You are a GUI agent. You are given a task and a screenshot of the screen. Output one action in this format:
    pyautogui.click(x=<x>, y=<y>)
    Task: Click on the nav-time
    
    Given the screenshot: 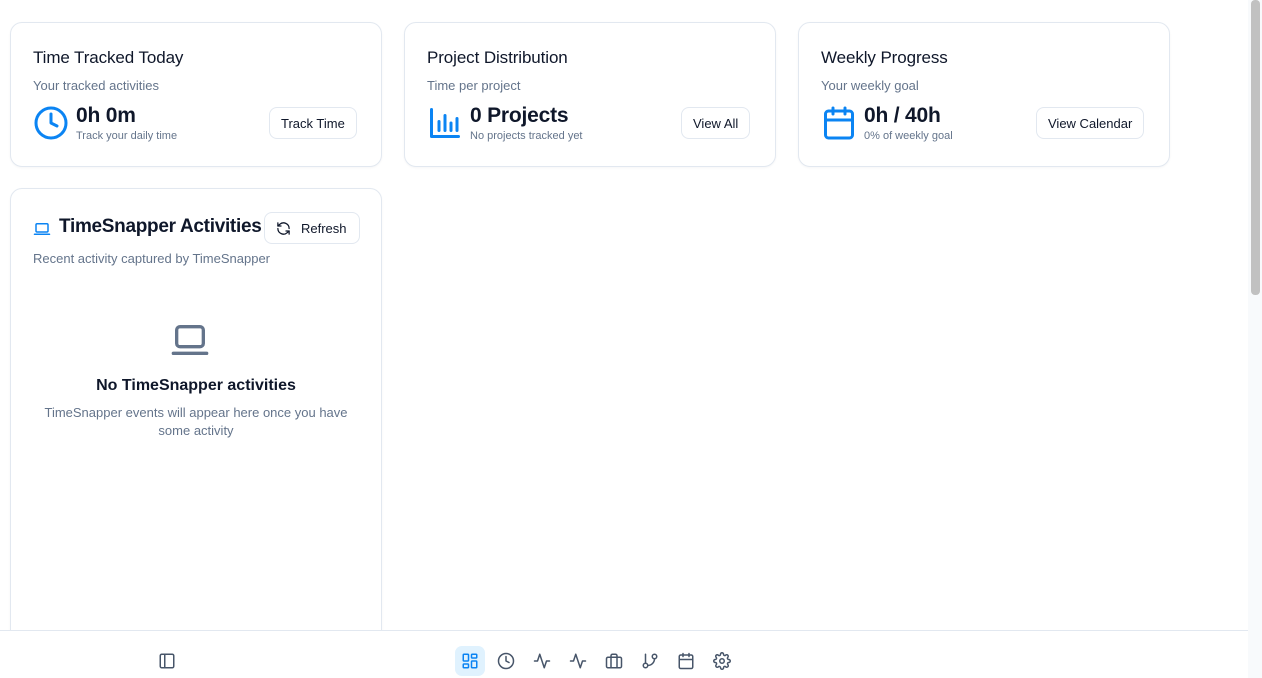 What is the action you would take?
    pyautogui.click(x=506, y=661)
    